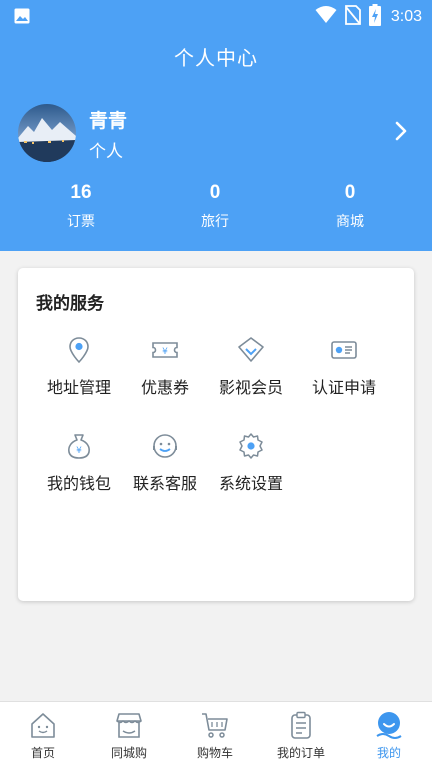 The width and height of the screenshot is (432, 768). Describe the element at coordinates (128, 753) in the screenshot. I see `tab-label: 同城购` at that location.